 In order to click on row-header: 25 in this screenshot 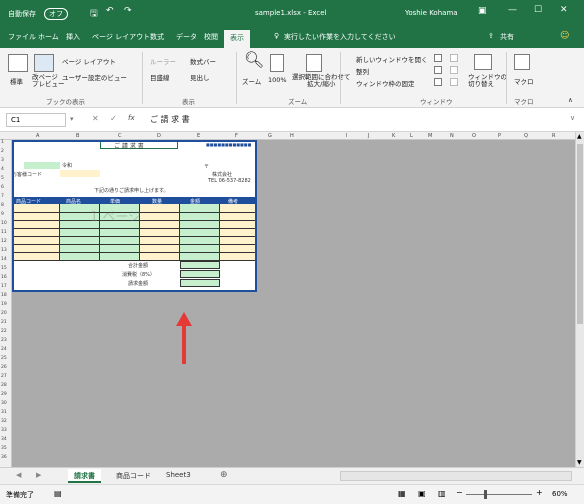, I will do `click(4, 358)`.